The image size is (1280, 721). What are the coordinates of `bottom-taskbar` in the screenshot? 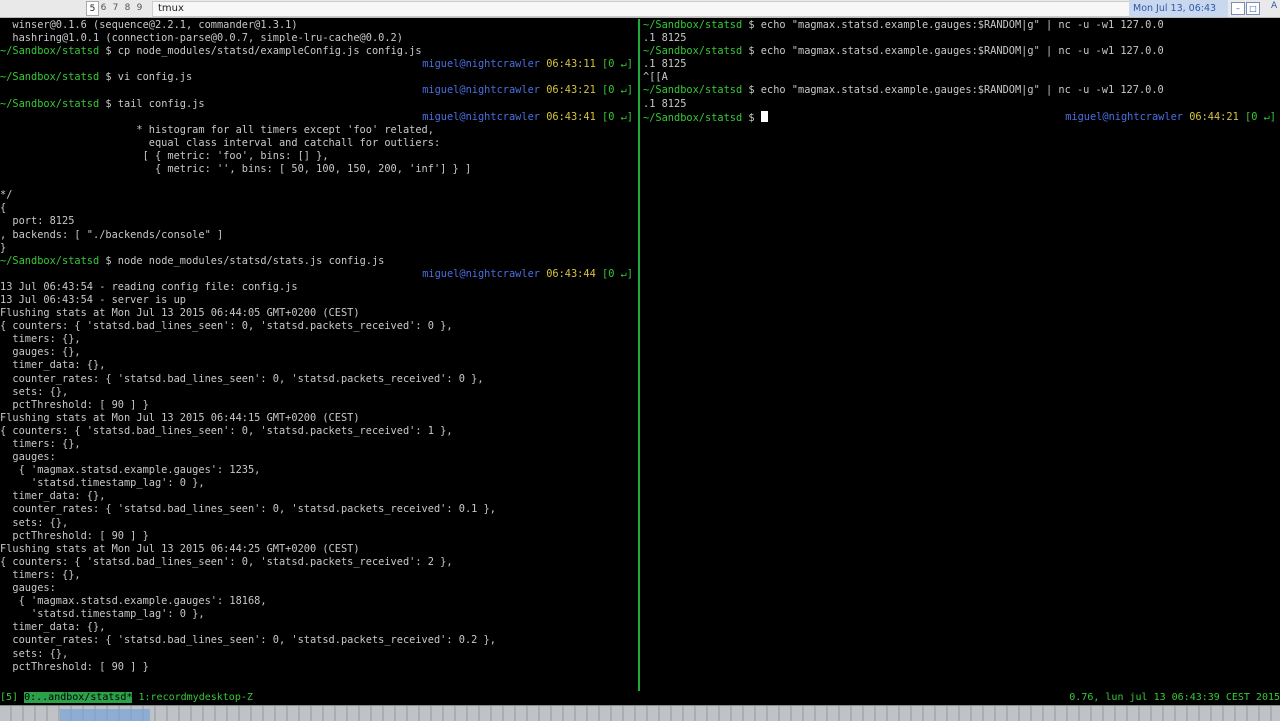 It's located at (640, 713).